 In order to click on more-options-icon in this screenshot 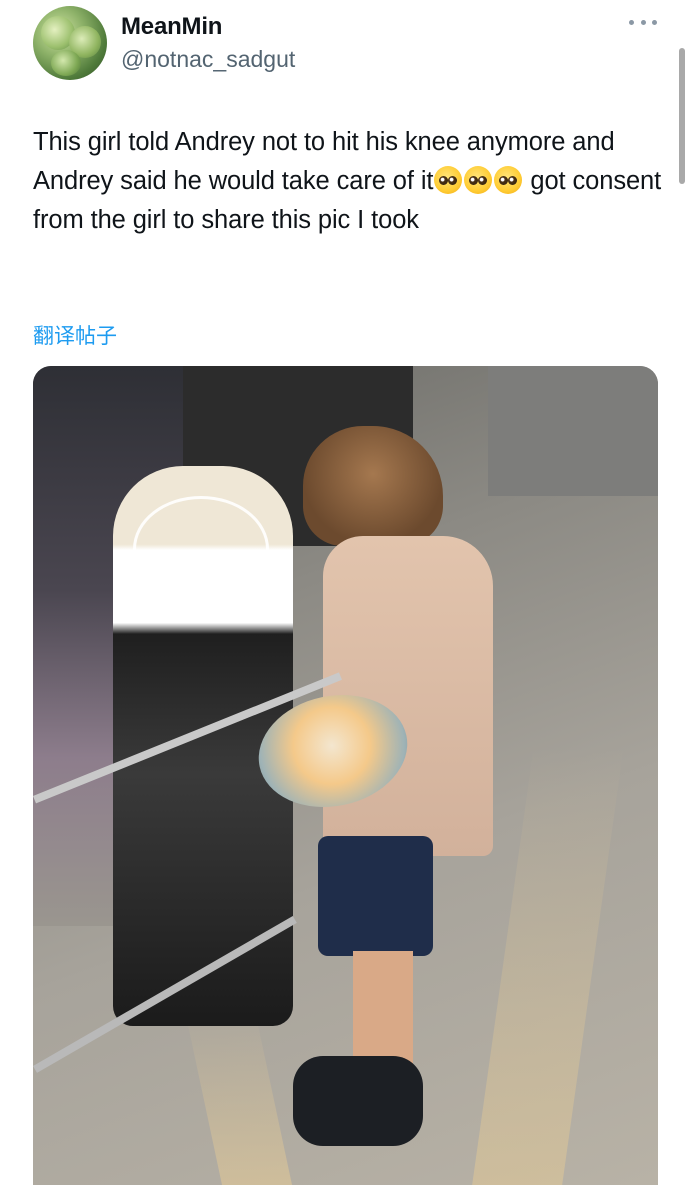, I will do `click(643, 22)`.